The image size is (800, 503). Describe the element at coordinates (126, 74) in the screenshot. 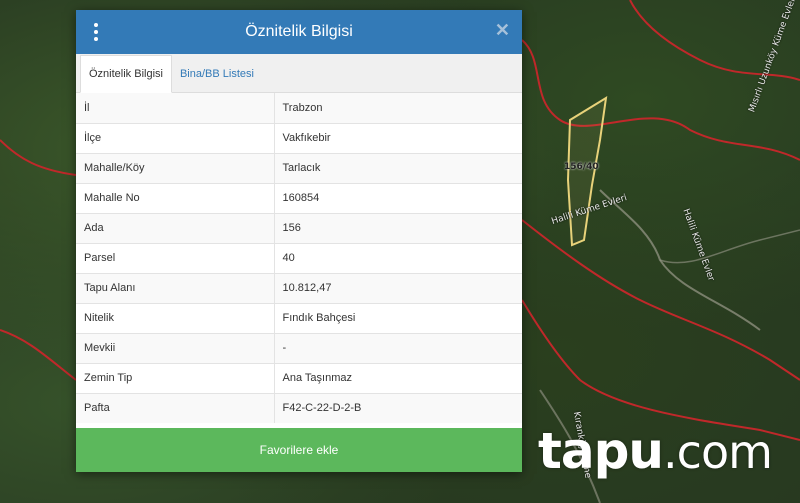

I see `tab-attribute-info: Öznitelik Bilgisi` at that location.